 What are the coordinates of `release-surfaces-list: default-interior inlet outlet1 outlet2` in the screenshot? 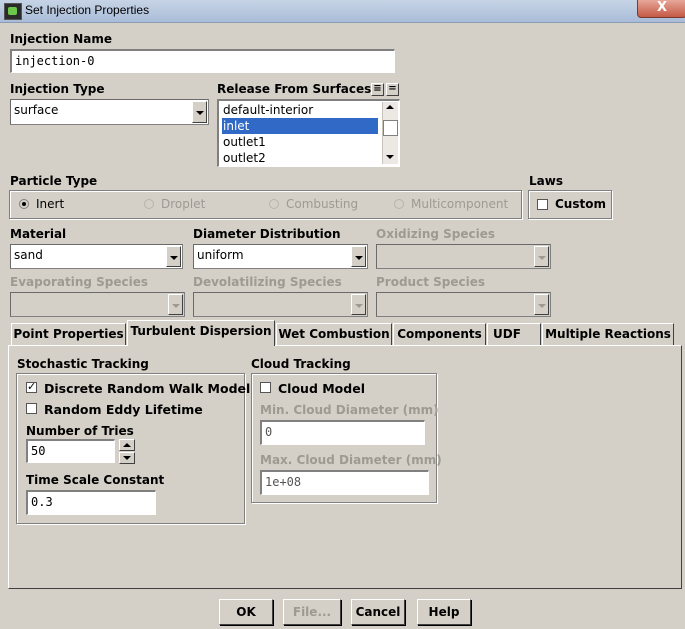 It's located at (308, 133).